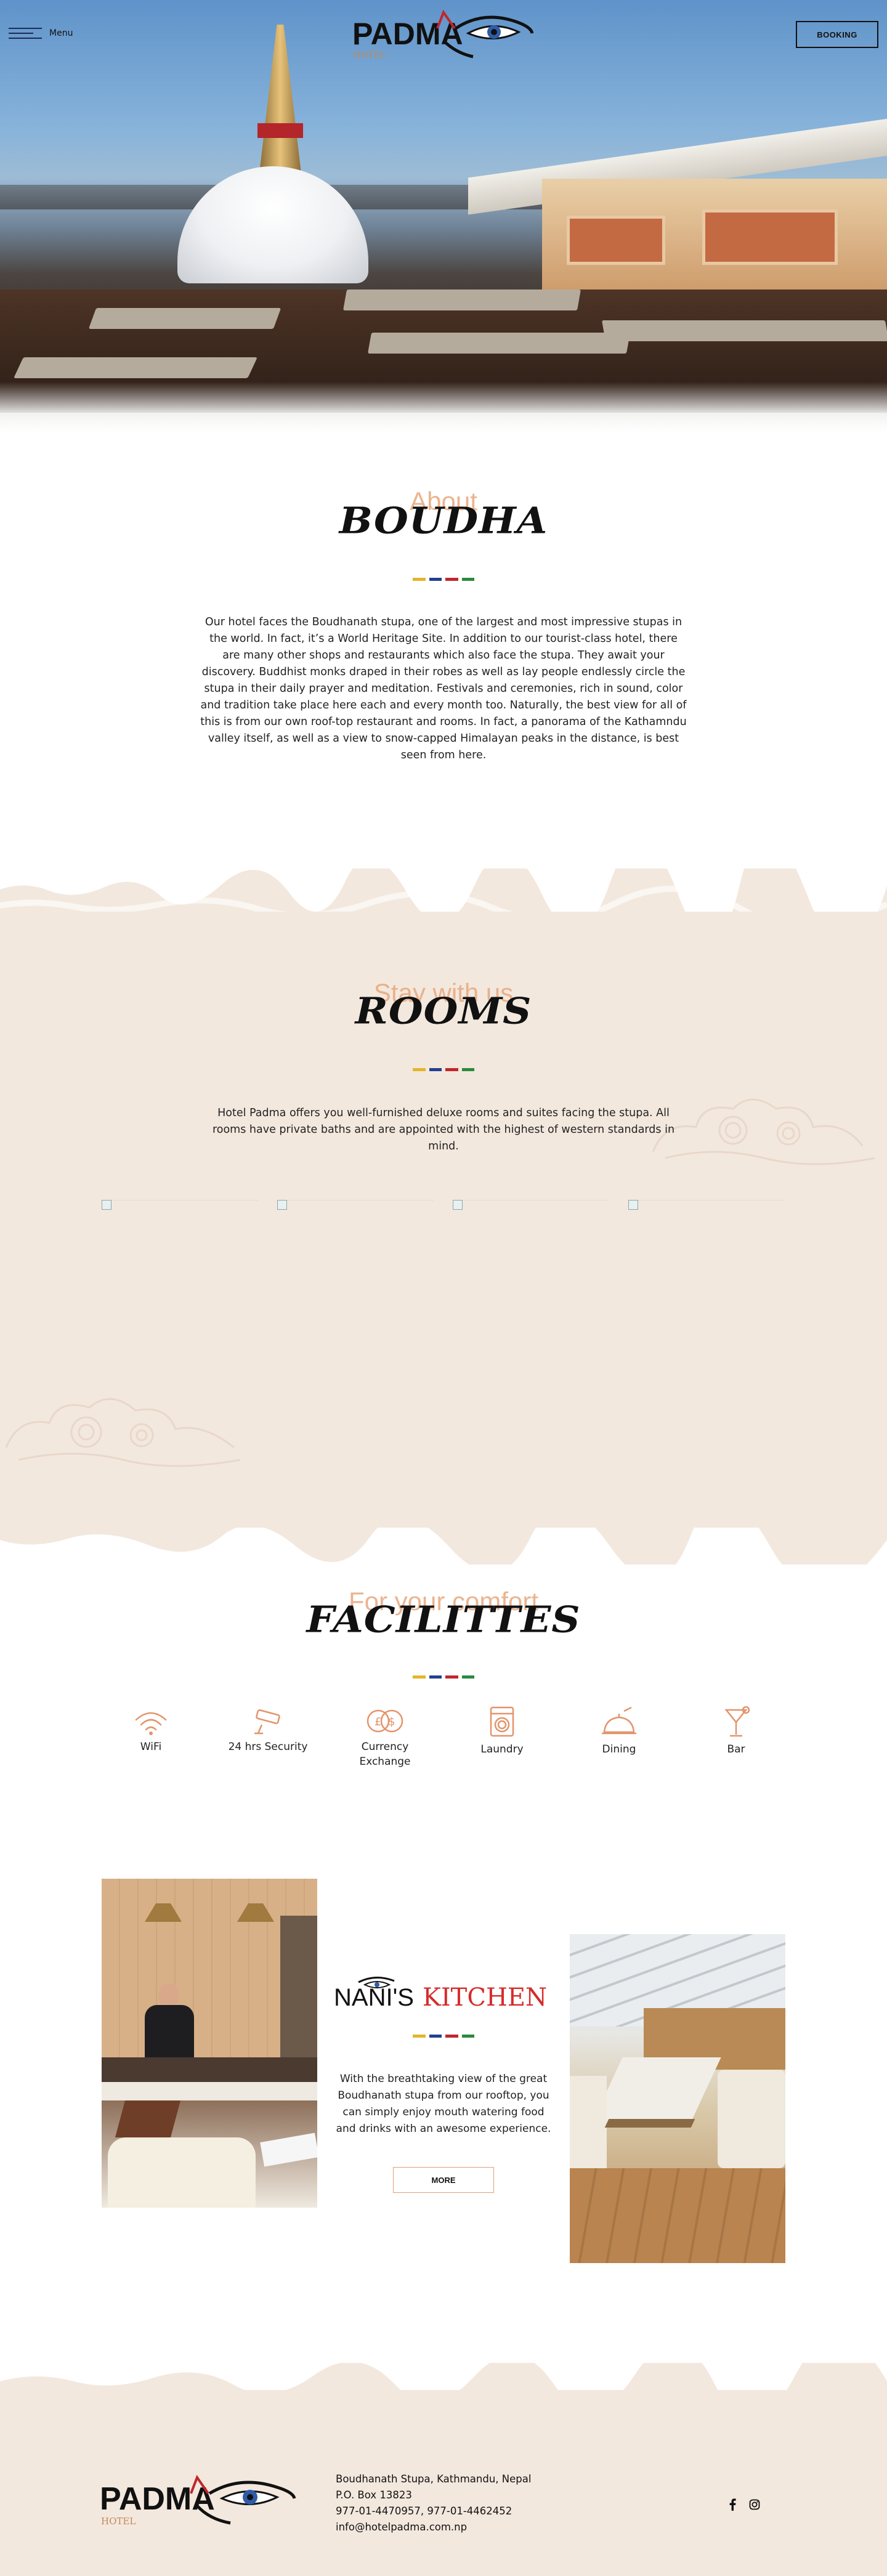 Image resolution: width=887 pixels, height=2576 pixels. Describe the element at coordinates (736, 1749) in the screenshot. I see `facility-label: Bar` at that location.